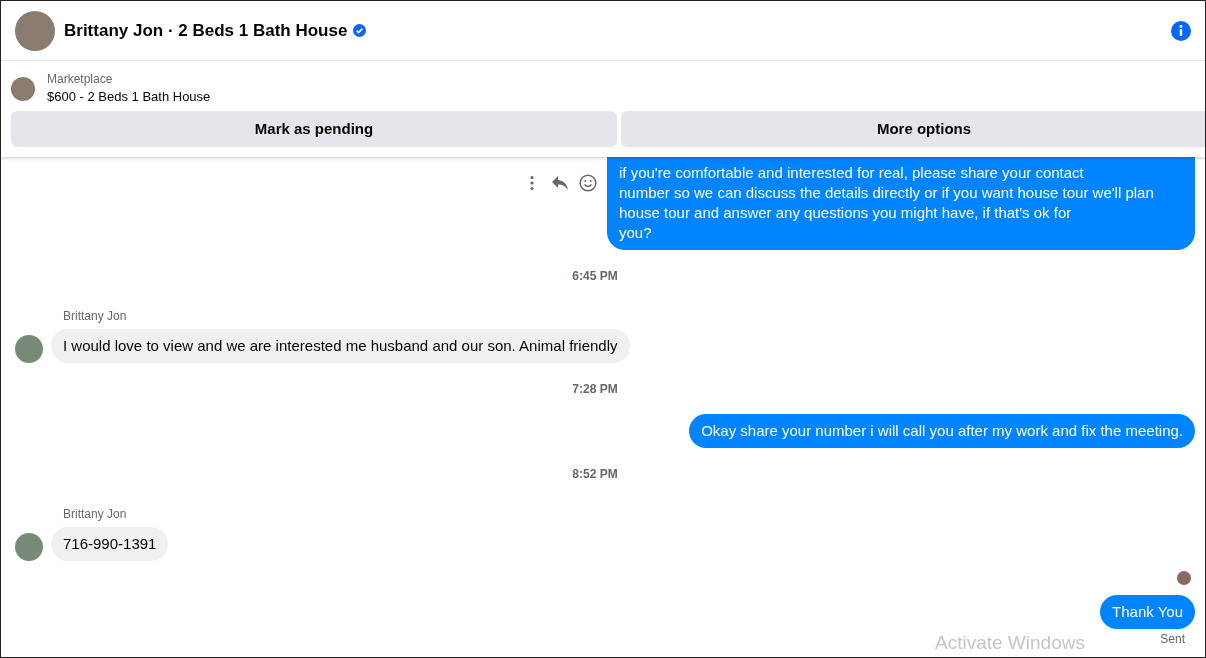 Image resolution: width=1206 pixels, height=658 pixels. Describe the element at coordinates (942, 431) in the screenshot. I see `sent-message-bubble: Okay share your number i will call you after my work and fix the meeting.` at that location.